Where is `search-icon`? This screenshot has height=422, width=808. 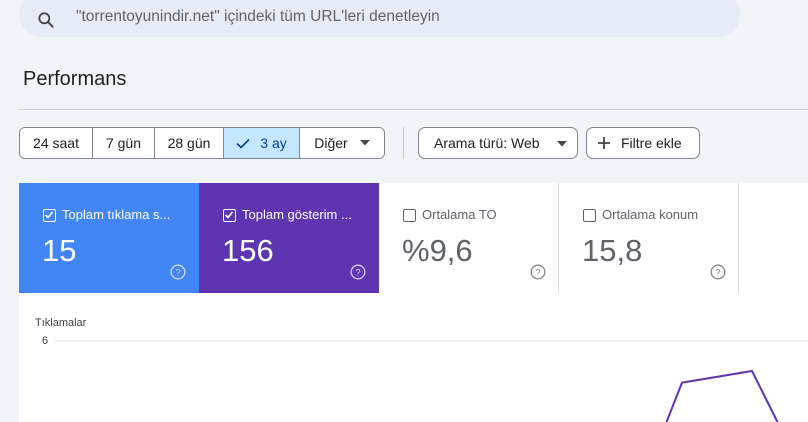
search-icon is located at coordinates (46, 20).